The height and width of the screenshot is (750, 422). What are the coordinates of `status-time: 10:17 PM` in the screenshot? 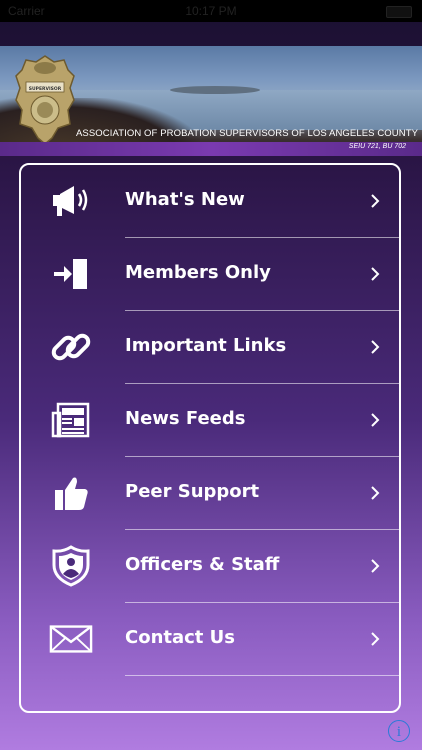 It's located at (211, 11).